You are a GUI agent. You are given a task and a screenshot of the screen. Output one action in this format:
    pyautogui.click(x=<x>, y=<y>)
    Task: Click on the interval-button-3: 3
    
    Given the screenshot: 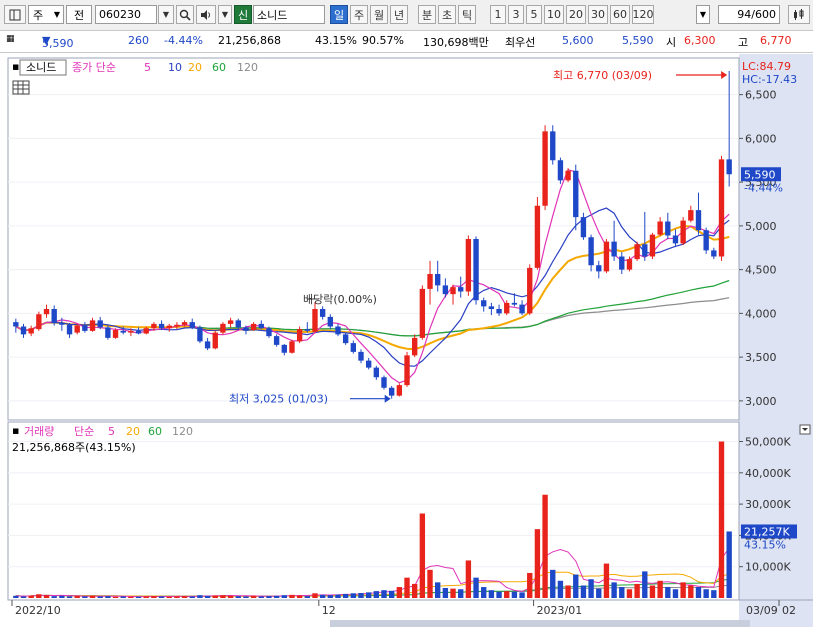 What is the action you would take?
    pyautogui.click(x=516, y=14)
    